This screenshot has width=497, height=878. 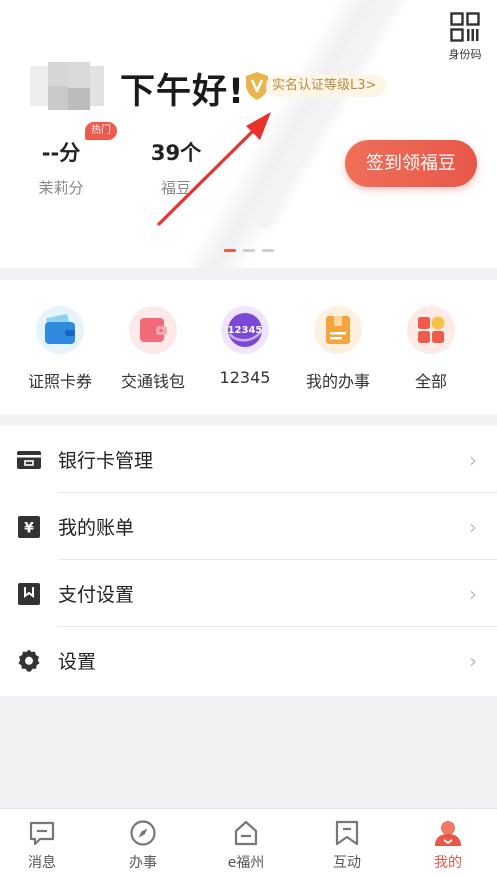 I want to click on tab-label: 办事, so click(x=143, y=863).